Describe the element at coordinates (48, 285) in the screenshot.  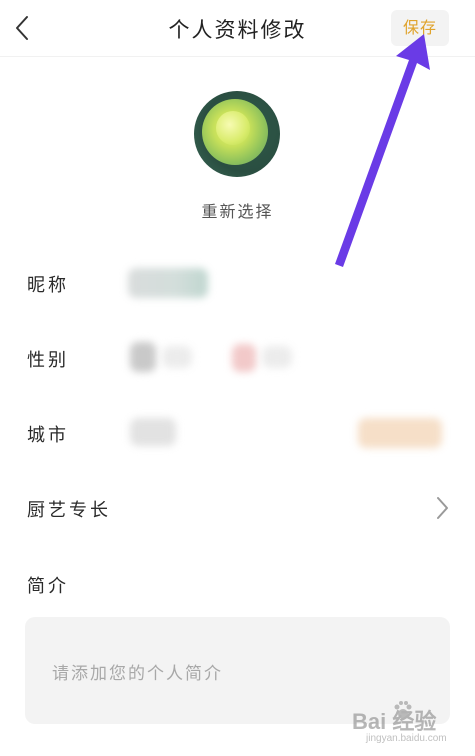
I see `nickname-label: 昵称` at that location.